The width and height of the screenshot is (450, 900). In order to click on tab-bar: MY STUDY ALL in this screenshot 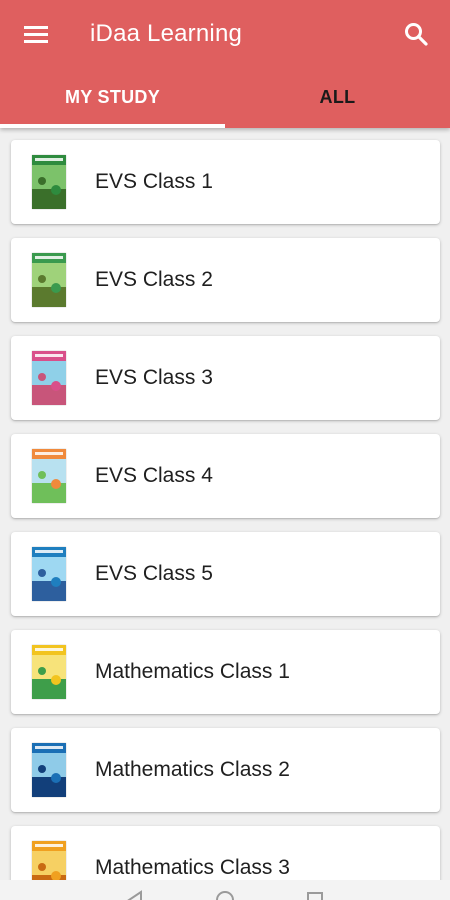, I will do `click(225, 98)`.